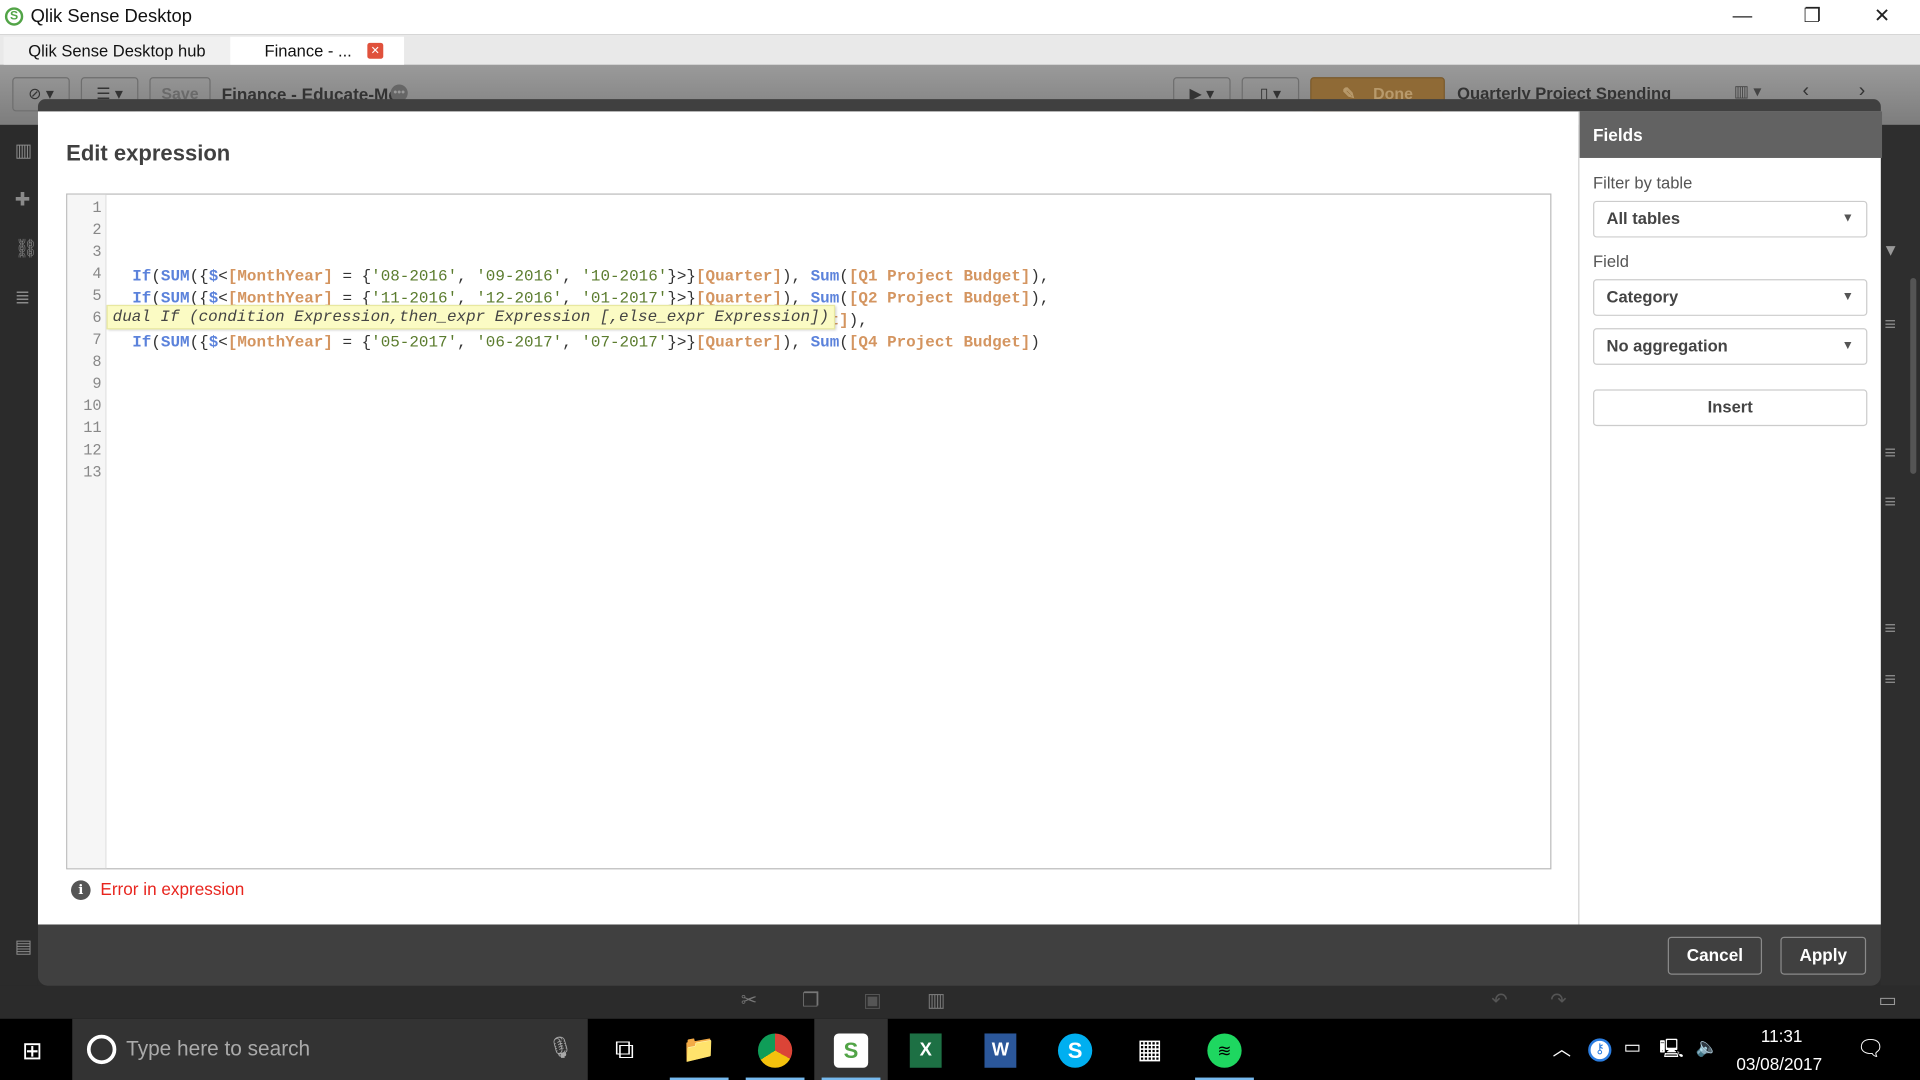  I want to click on aggregation-select: No aggregation ▼, so click(1730, 346).